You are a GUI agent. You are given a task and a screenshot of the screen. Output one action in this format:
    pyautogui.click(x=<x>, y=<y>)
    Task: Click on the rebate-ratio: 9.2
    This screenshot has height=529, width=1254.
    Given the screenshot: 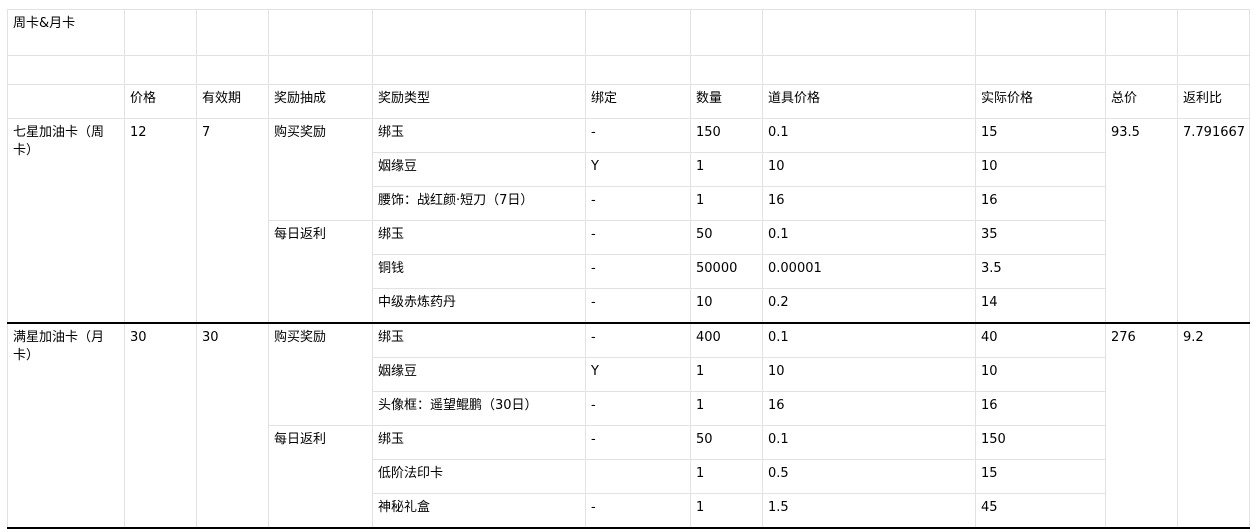 What is the action you would take?
    pyautogui.click(x=1213, y=425)
    